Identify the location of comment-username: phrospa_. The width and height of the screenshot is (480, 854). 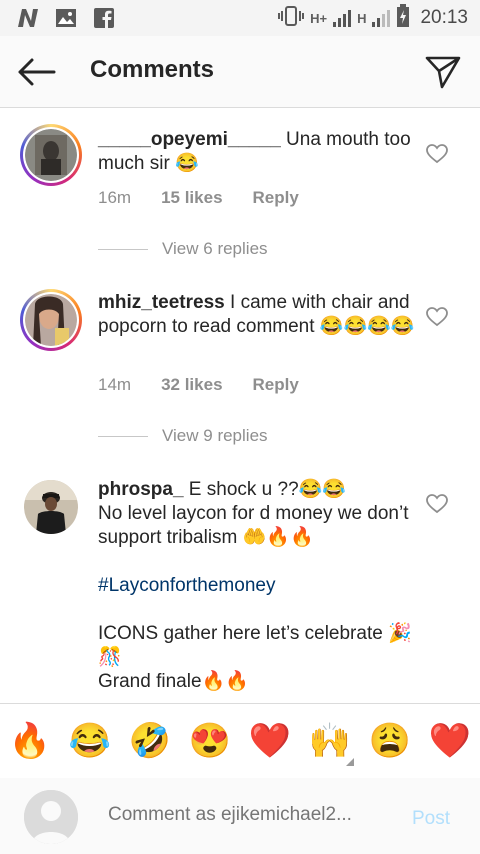
(141, 489).